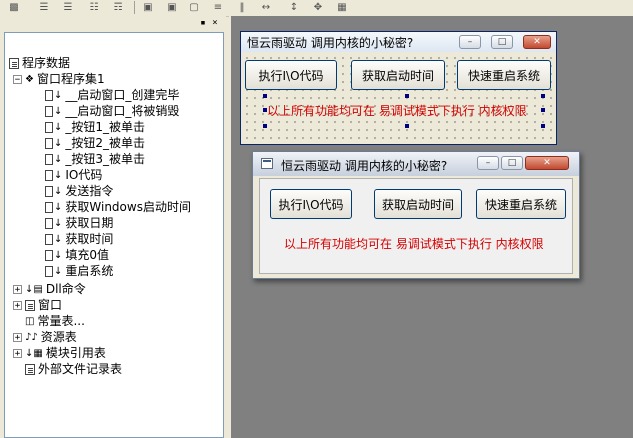 Image resolution: width=633 pixels, height=438 pixels. What do you see at coordinates (73, 369) in the screenshot?
I see `tree-external-files: 外部文件记录表` at bounding box center [73, 369].